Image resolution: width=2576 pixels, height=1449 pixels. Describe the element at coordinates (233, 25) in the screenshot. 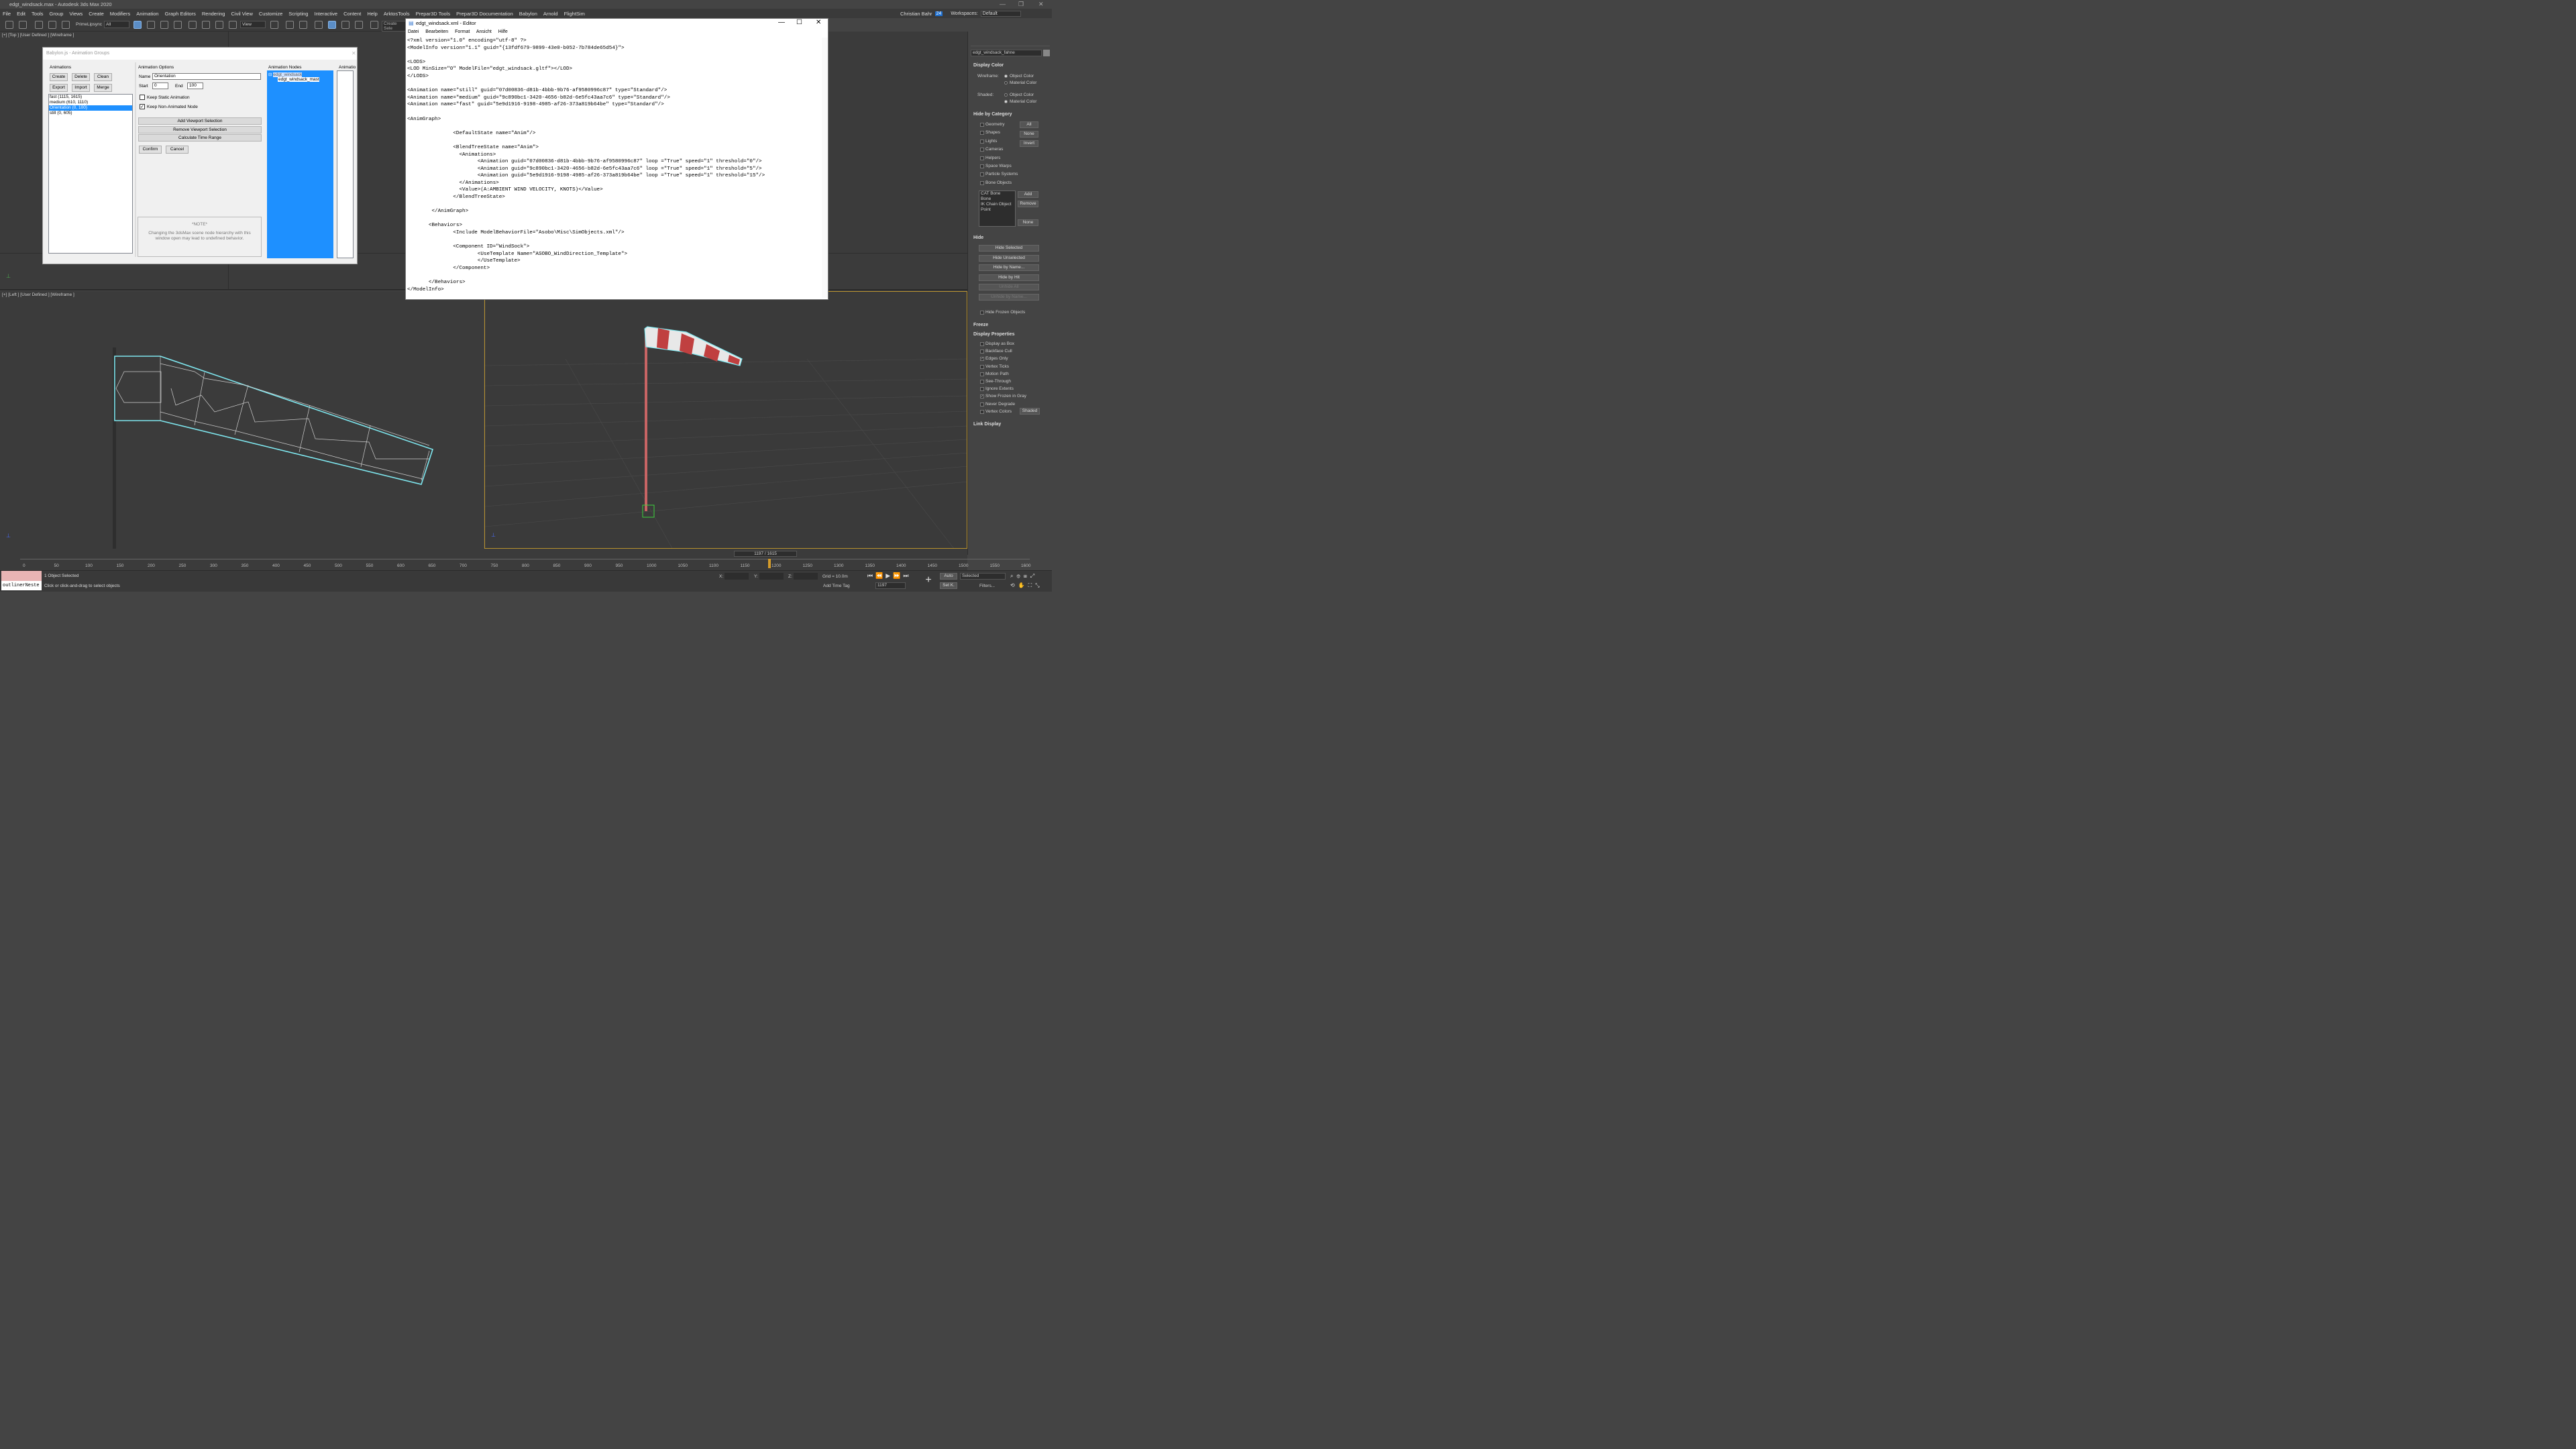

I see `placement-icon` at that location.